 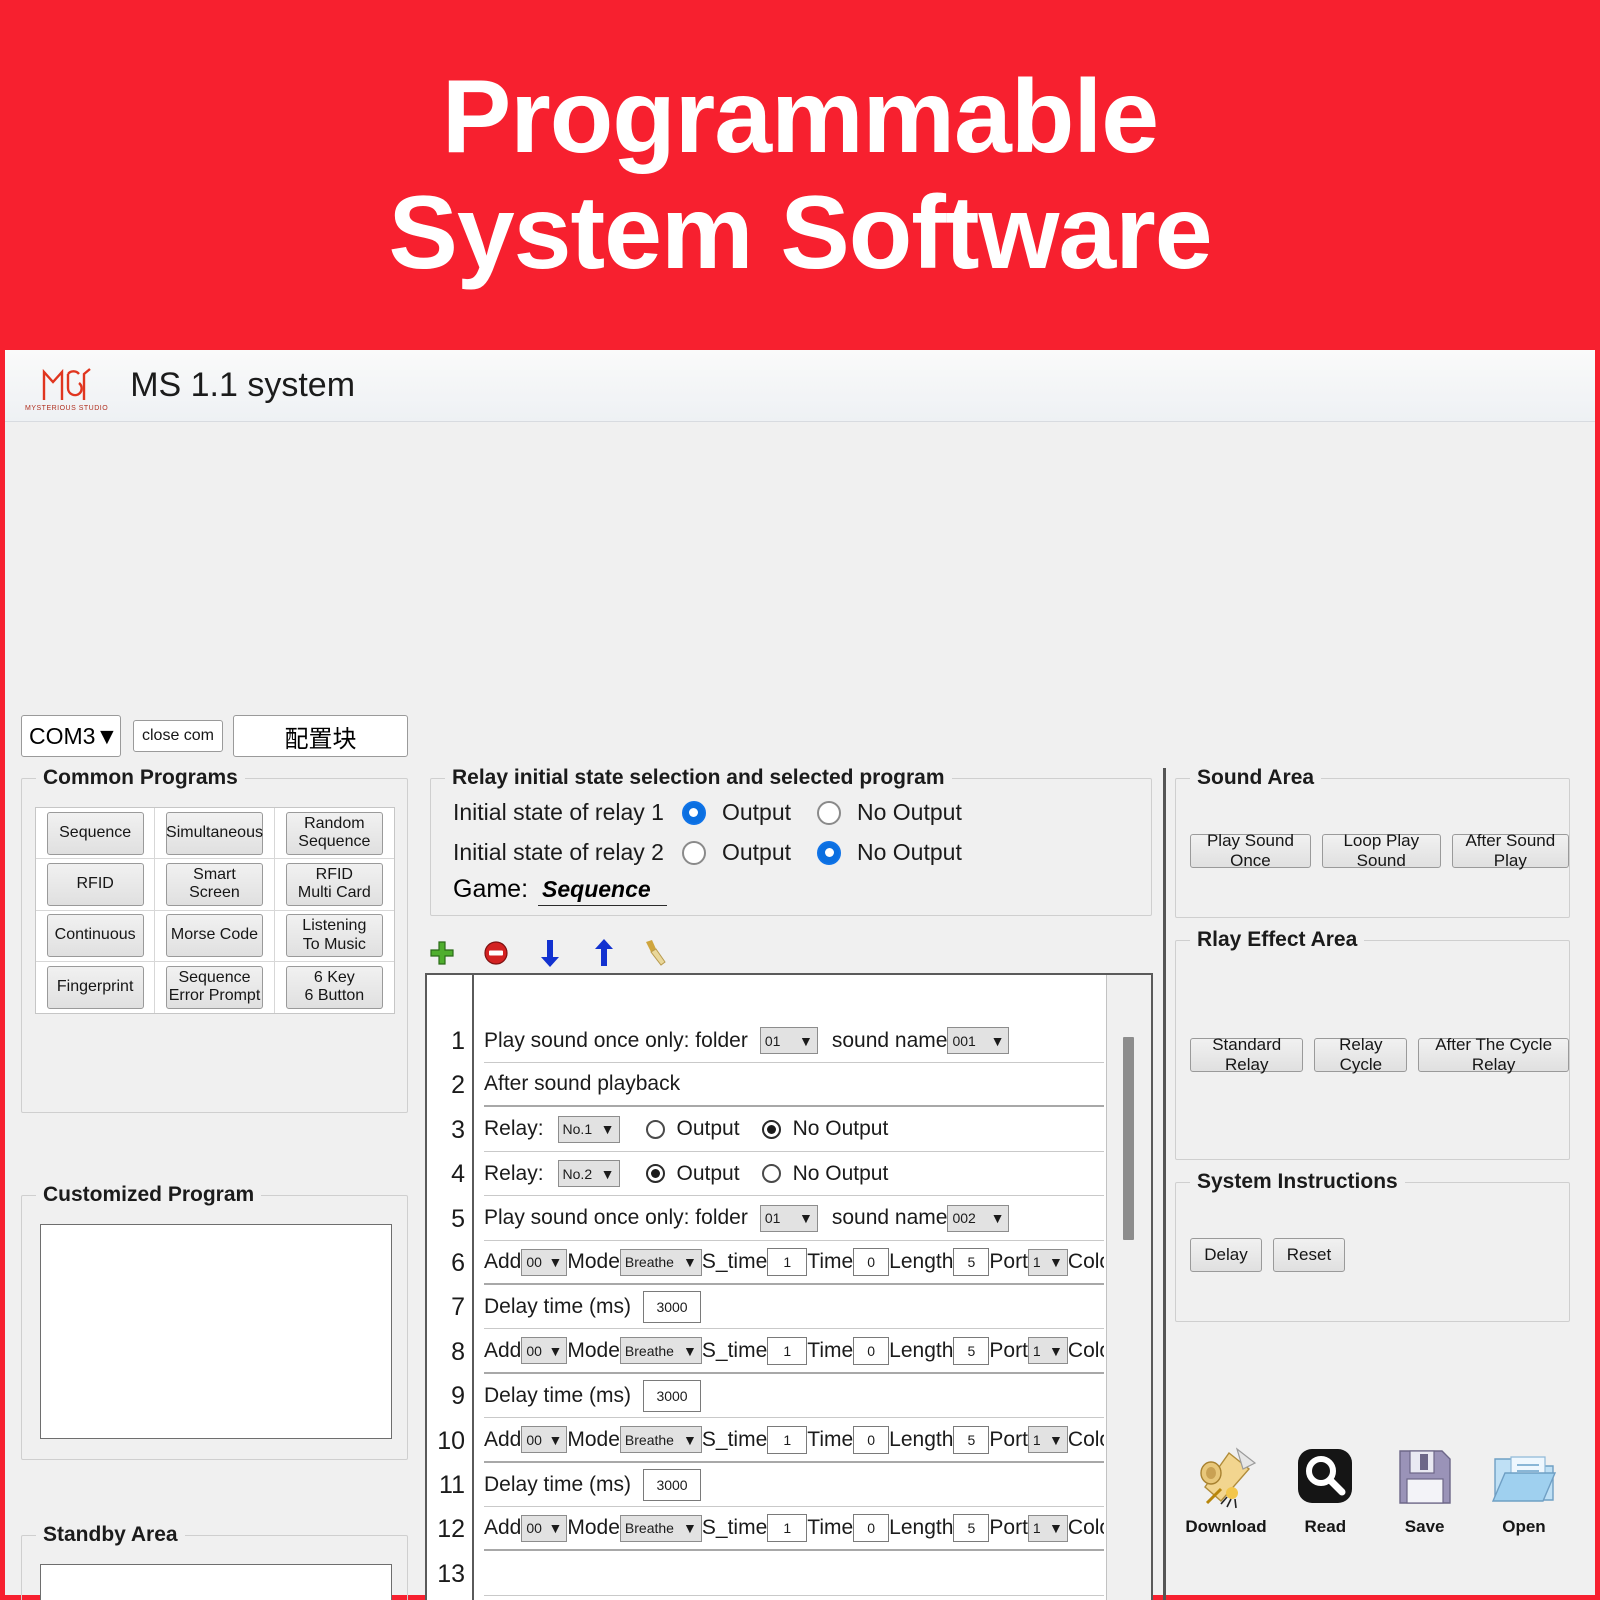 I want to click on common-program-button: RFID, so click(x=95, y=884).